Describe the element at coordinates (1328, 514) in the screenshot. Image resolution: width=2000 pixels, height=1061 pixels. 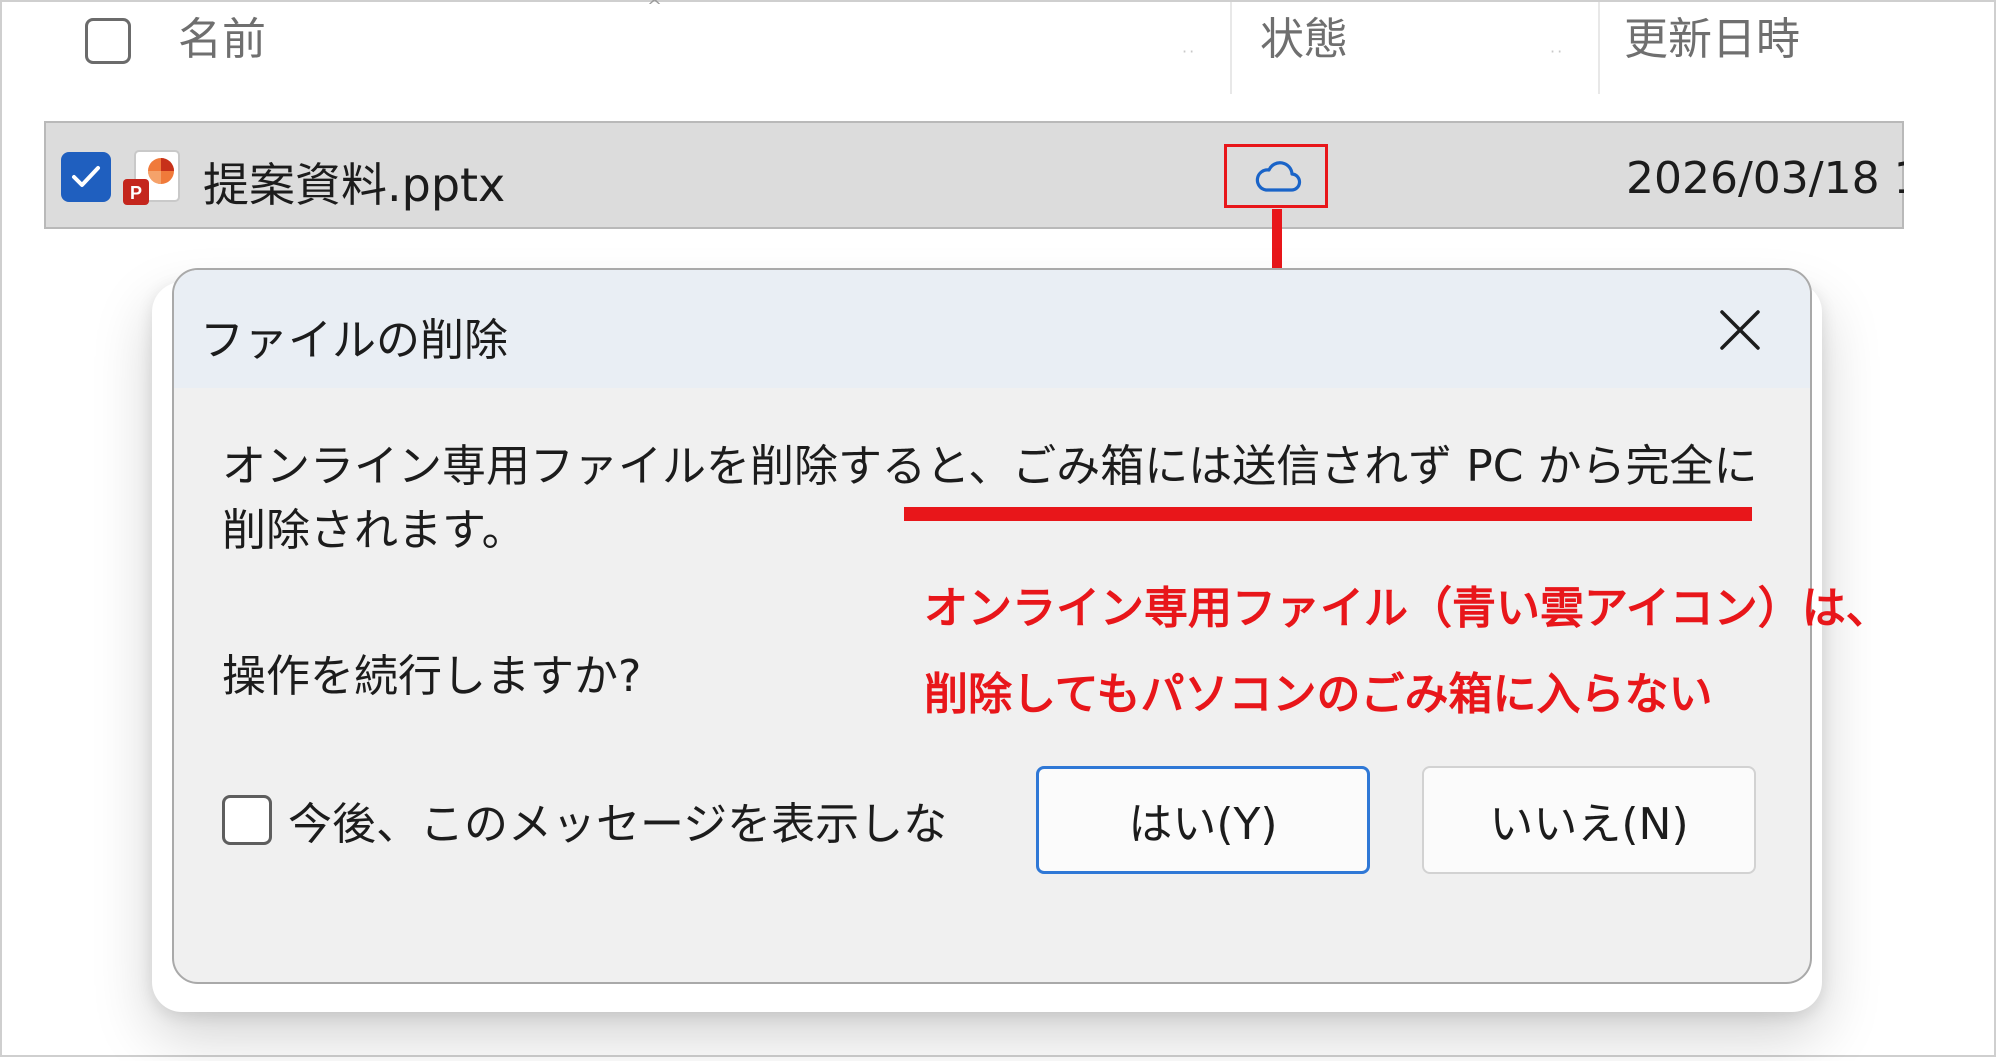
I see `annotation-underline` at that location.